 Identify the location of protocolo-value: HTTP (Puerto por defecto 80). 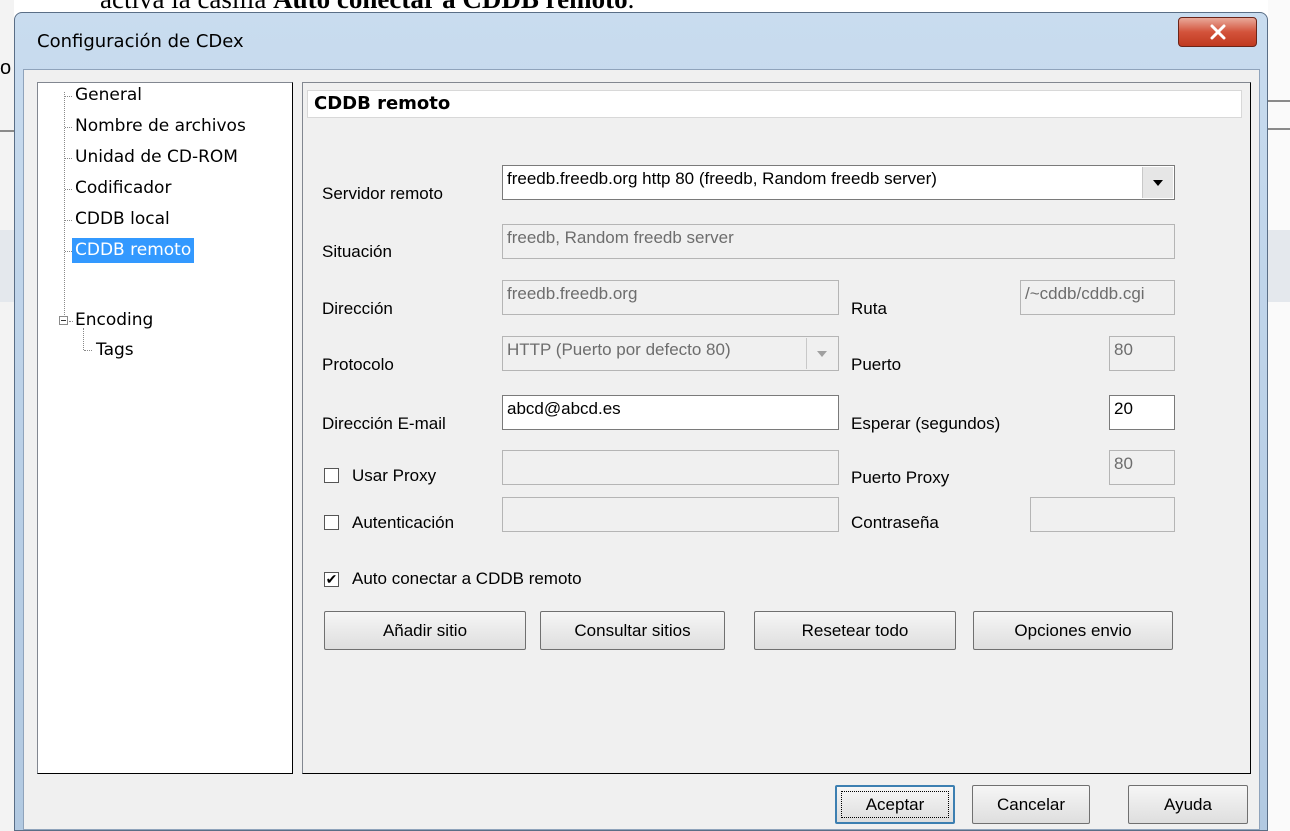
(619, 349).